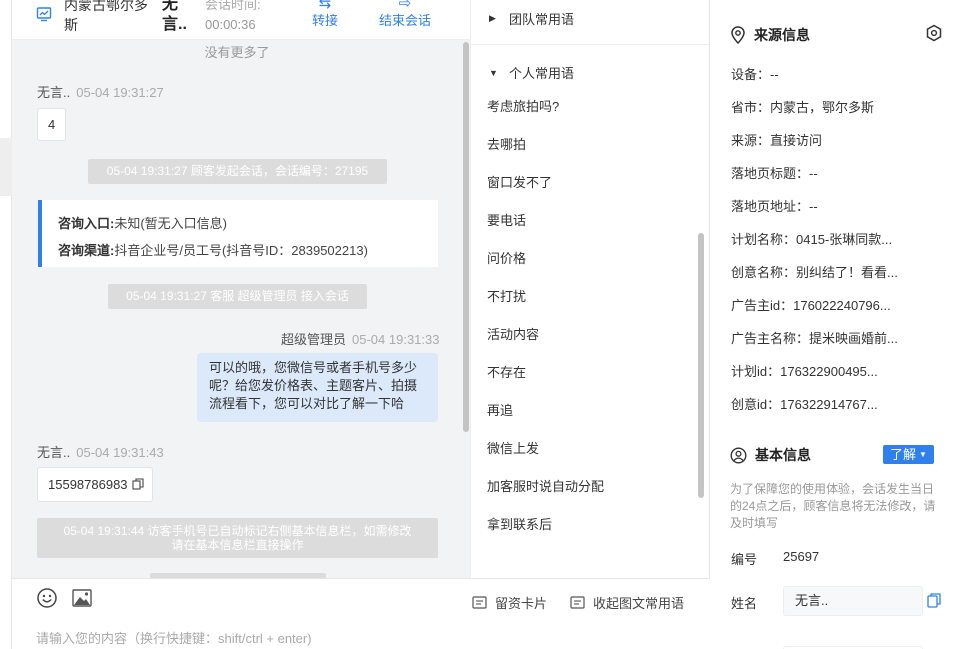 The image size is (953, 649). I want to click on learn-more-button: 了解 ▼, so click(908, 454).